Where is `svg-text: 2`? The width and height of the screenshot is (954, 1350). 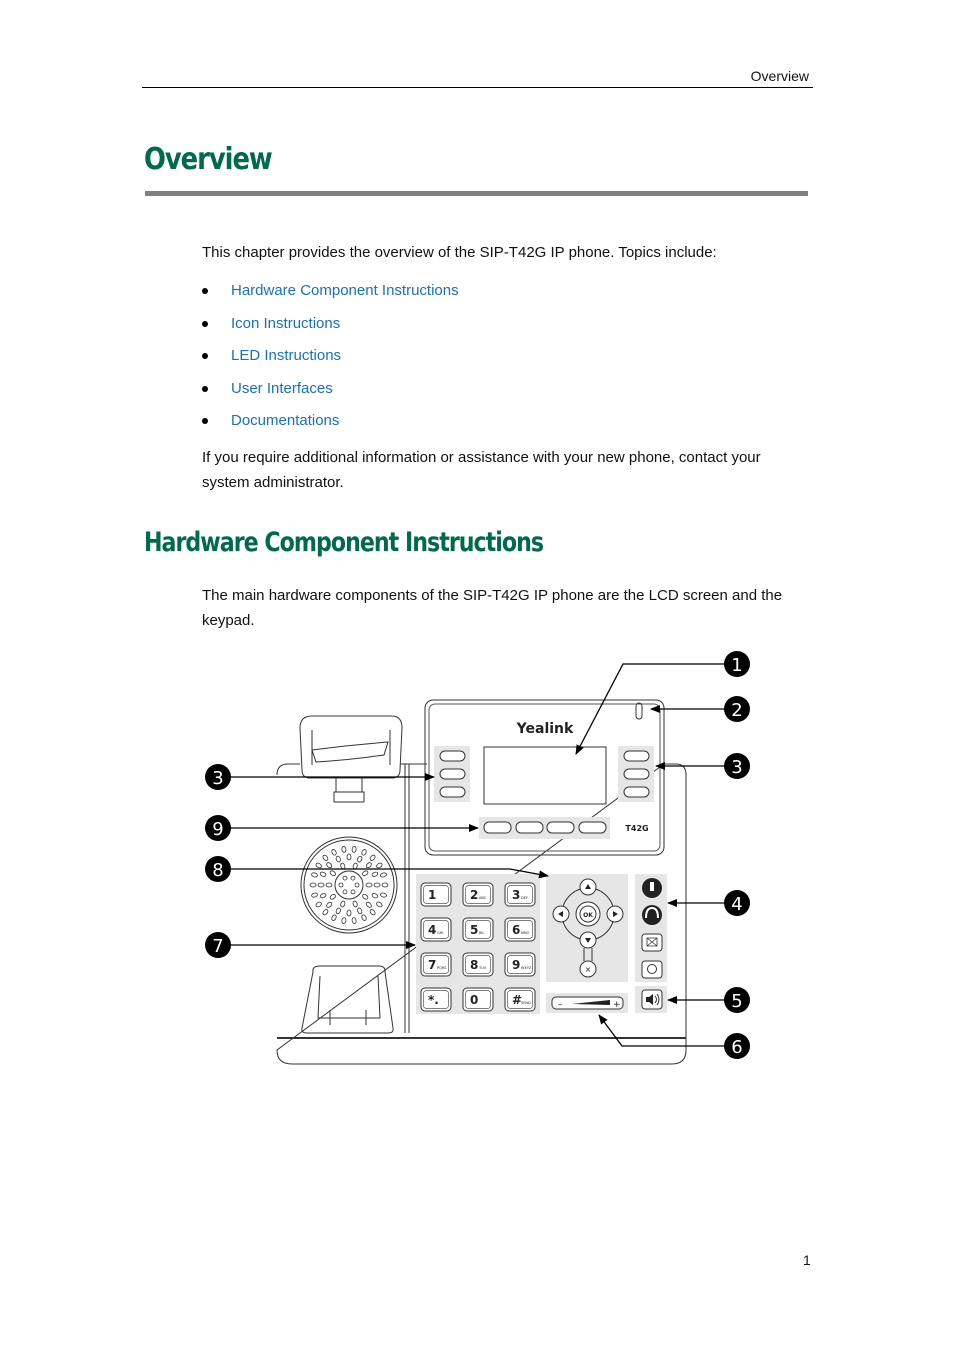
svg-text: 2 is located at coordinates (736, 710).